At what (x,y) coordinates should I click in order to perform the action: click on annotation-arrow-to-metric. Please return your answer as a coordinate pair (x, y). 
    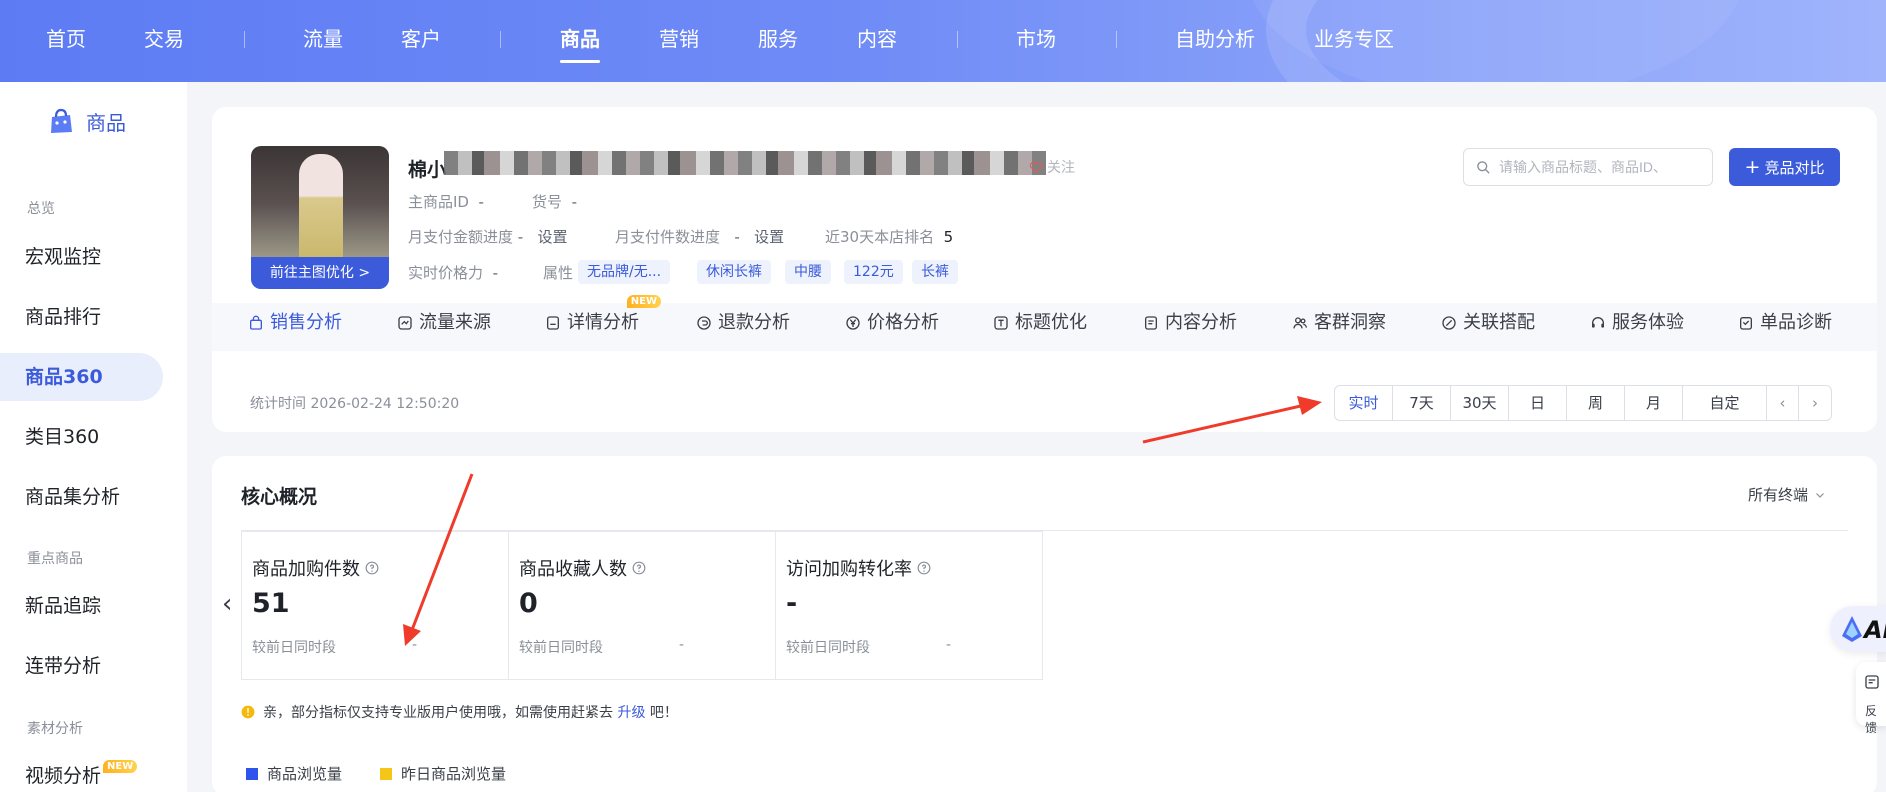
    Looking at the image, I should click on (442, 552).